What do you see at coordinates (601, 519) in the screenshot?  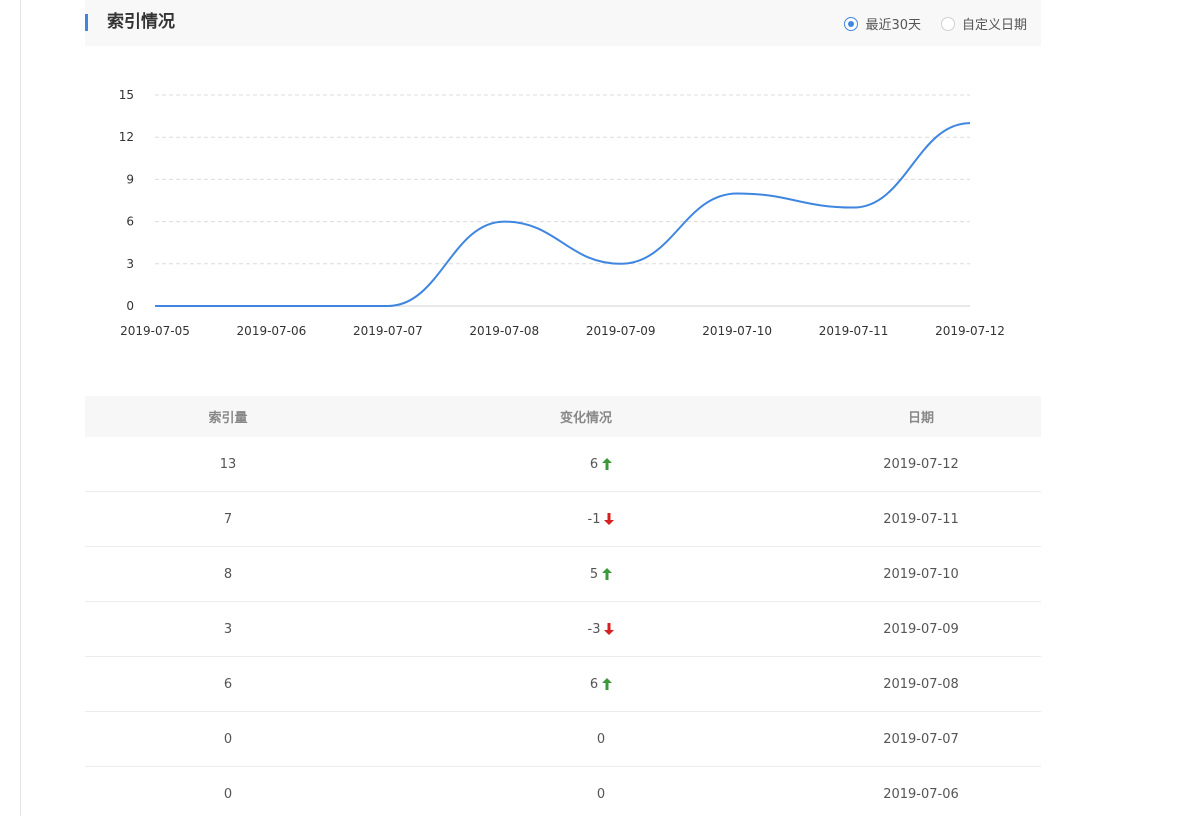 I see `change-value-wrap: -1` at bounding box center [601, 519].